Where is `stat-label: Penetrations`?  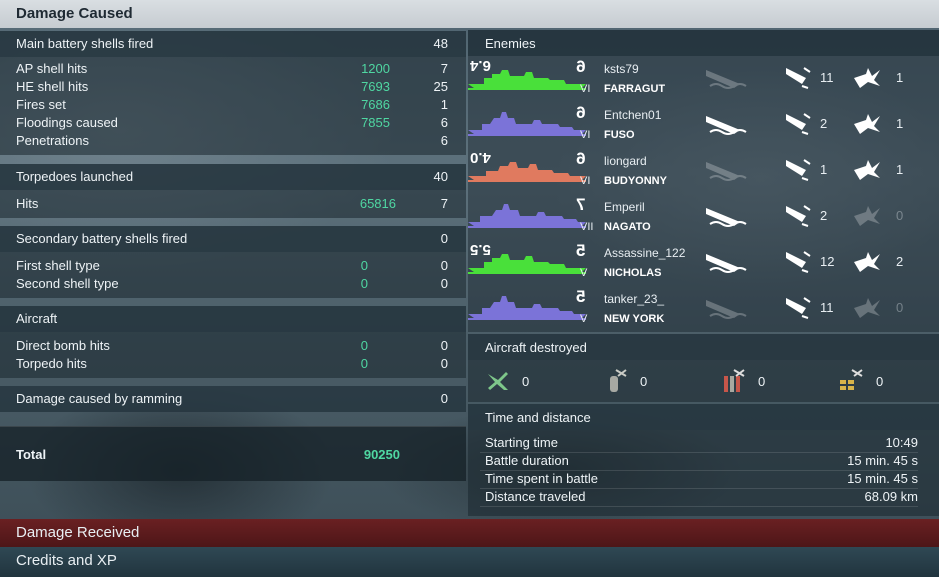
stat-label: Penetrations is located at coordinates (52, 140).